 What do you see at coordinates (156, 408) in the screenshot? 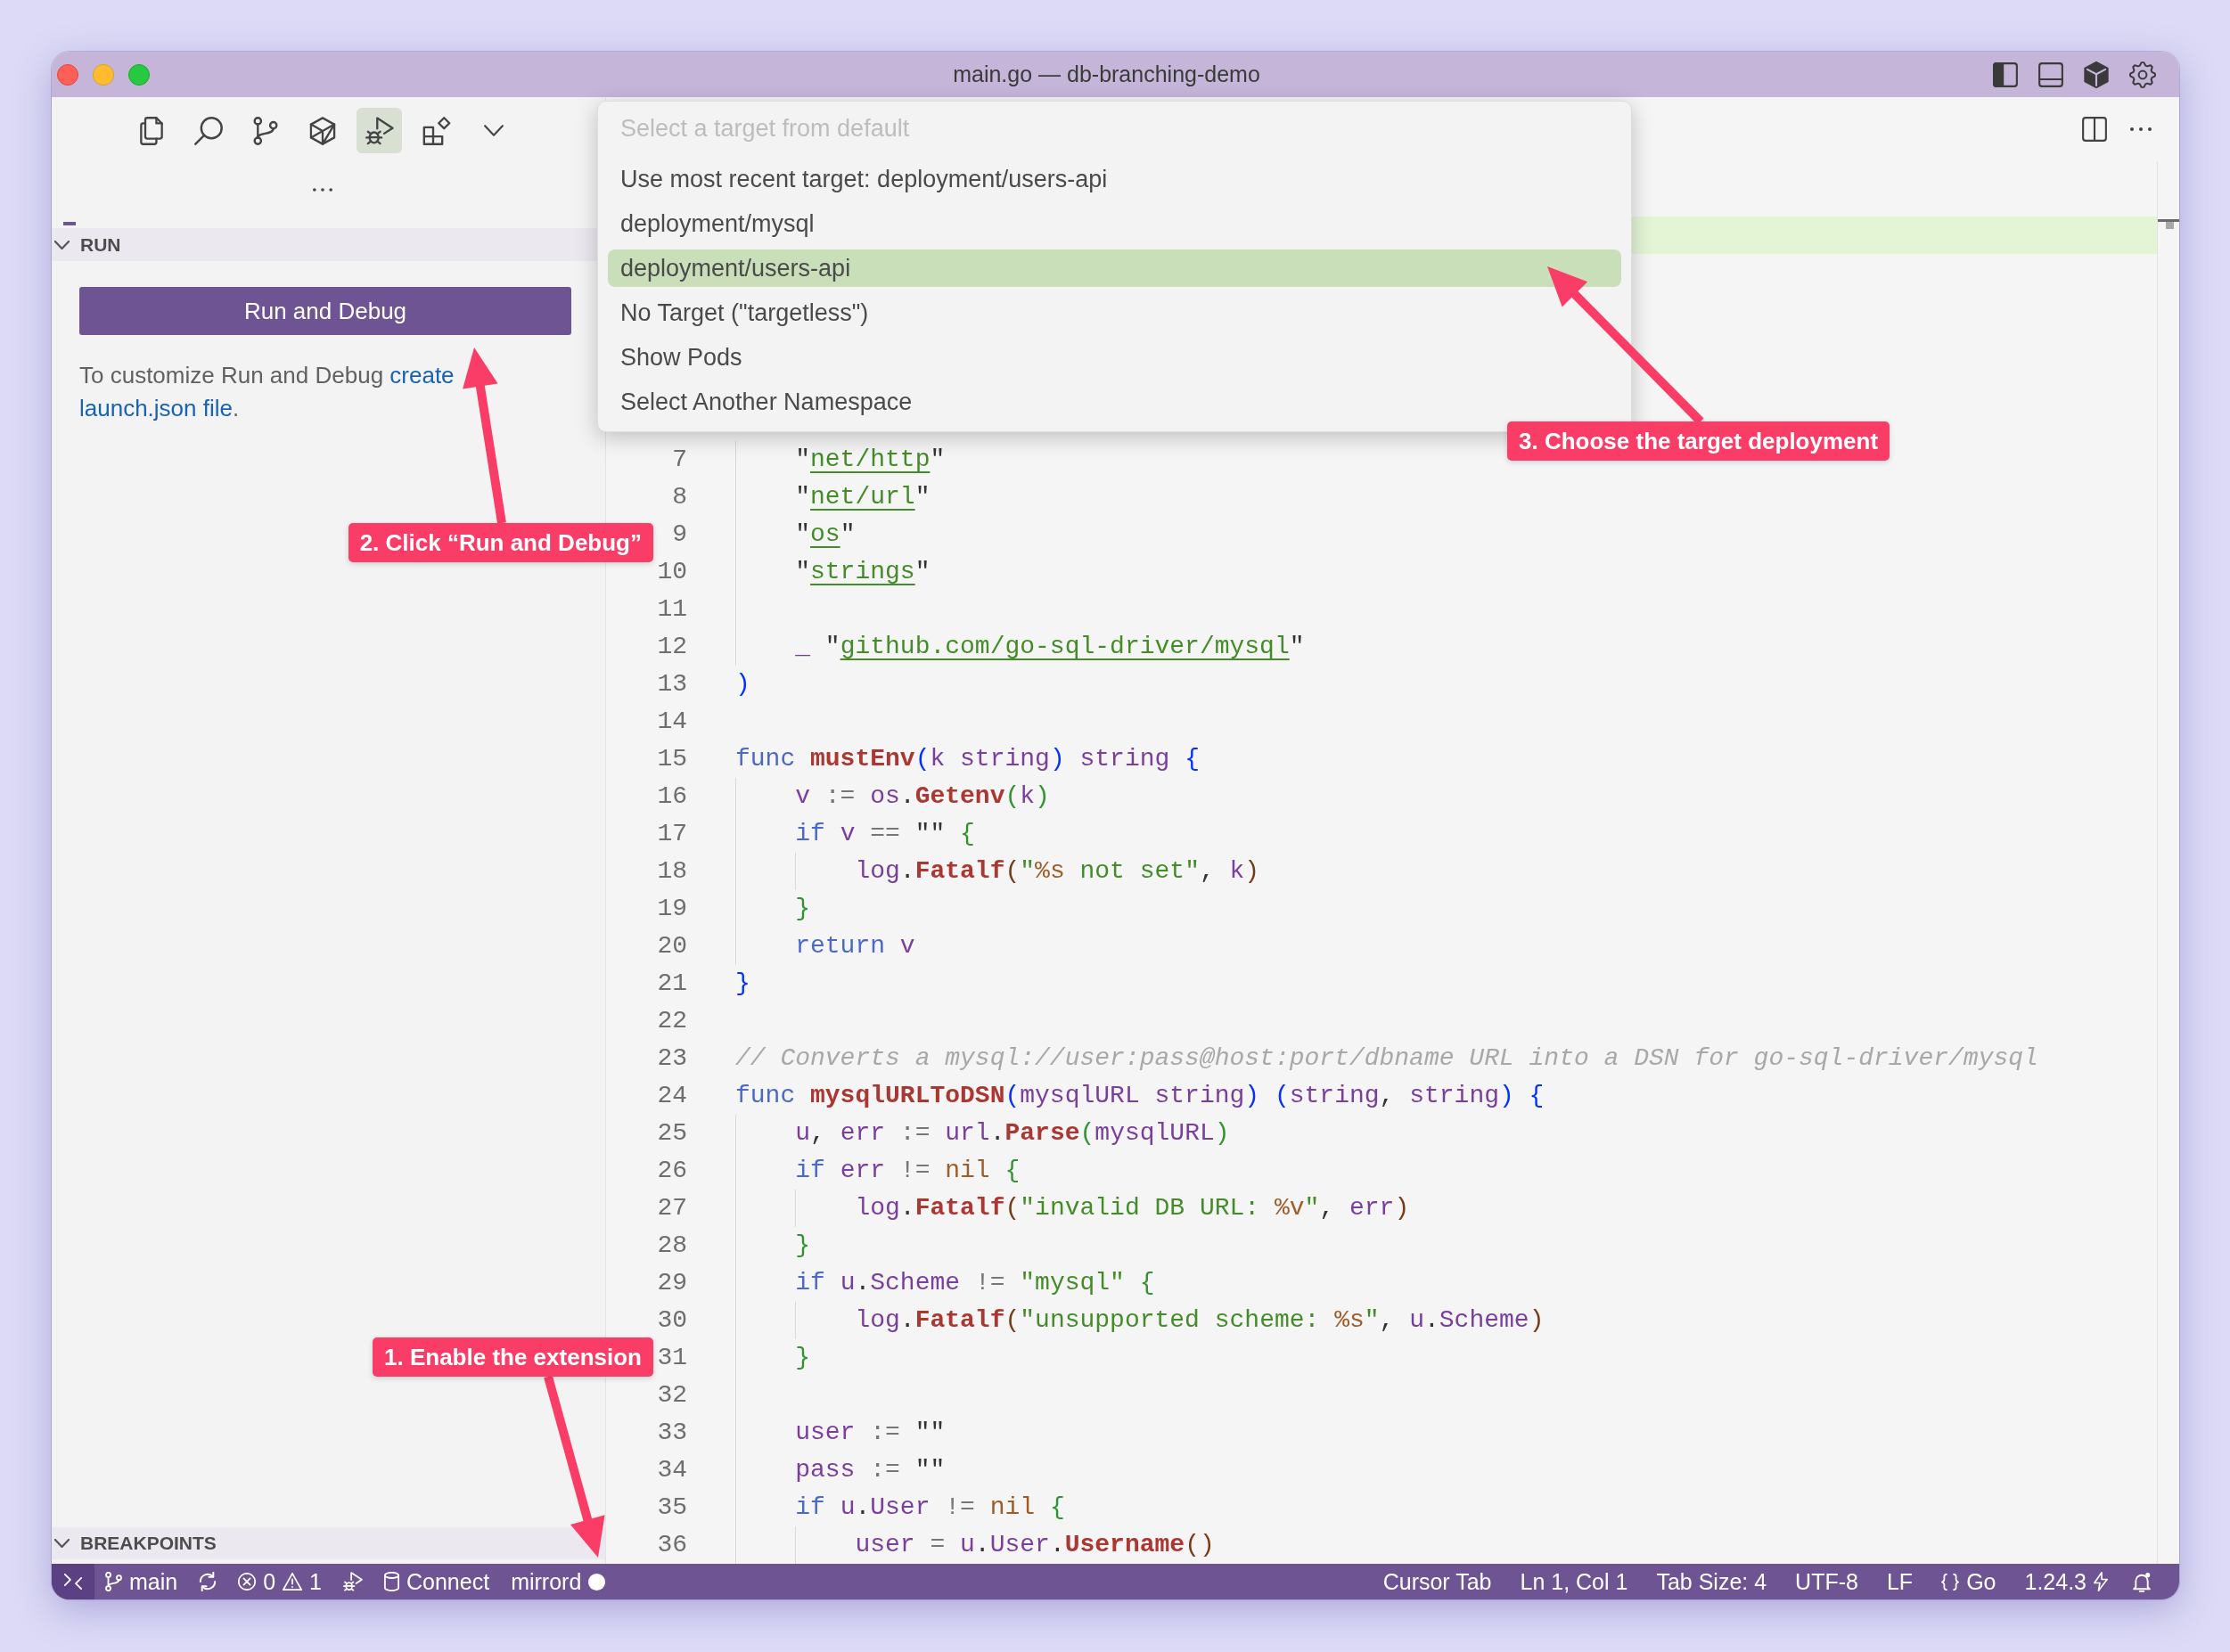
I see `launch-json-link: launch.json file` at bounding box center [156, 408].